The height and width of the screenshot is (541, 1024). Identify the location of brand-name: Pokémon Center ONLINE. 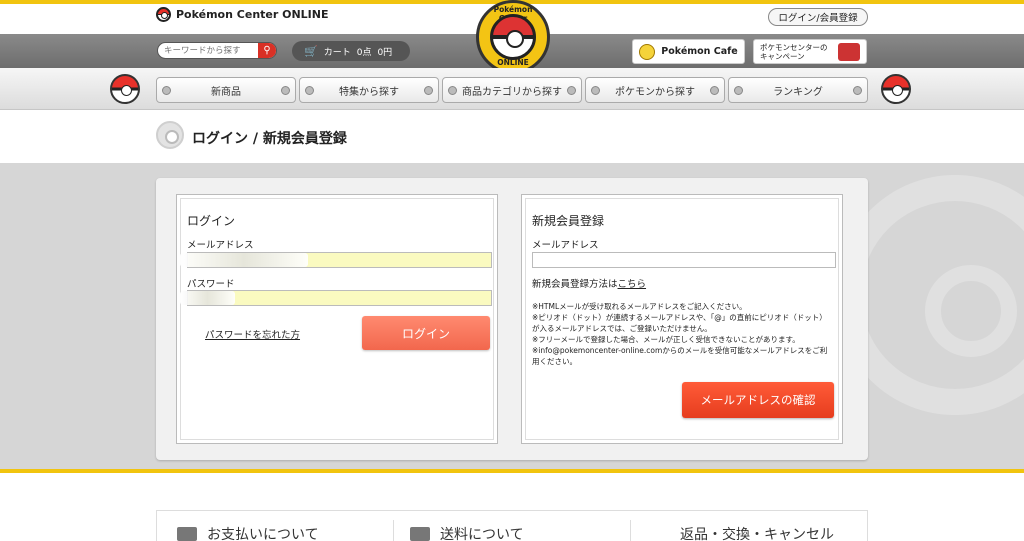
(252, 14).